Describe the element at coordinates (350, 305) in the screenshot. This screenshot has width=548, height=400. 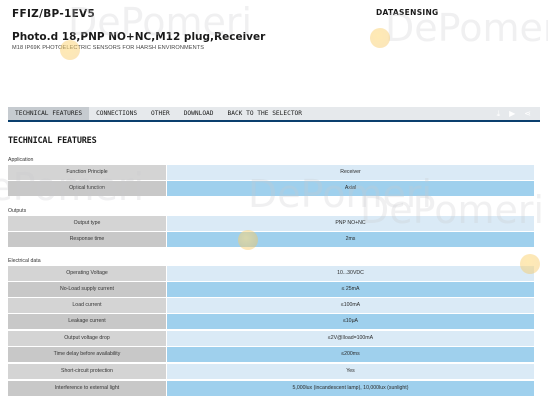
I see `feature-value: ≤100mA` at that location.